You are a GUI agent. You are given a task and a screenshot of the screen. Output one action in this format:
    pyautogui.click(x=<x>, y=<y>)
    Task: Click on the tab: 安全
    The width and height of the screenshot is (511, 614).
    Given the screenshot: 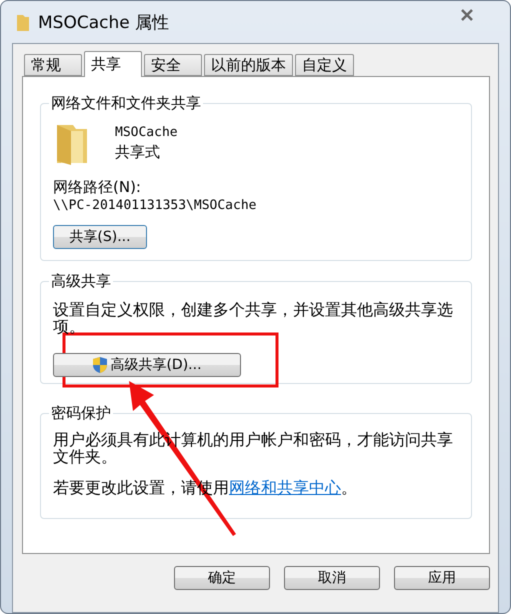 What is the action you would take?
    pyautogui.click(x=173, y=65)
    